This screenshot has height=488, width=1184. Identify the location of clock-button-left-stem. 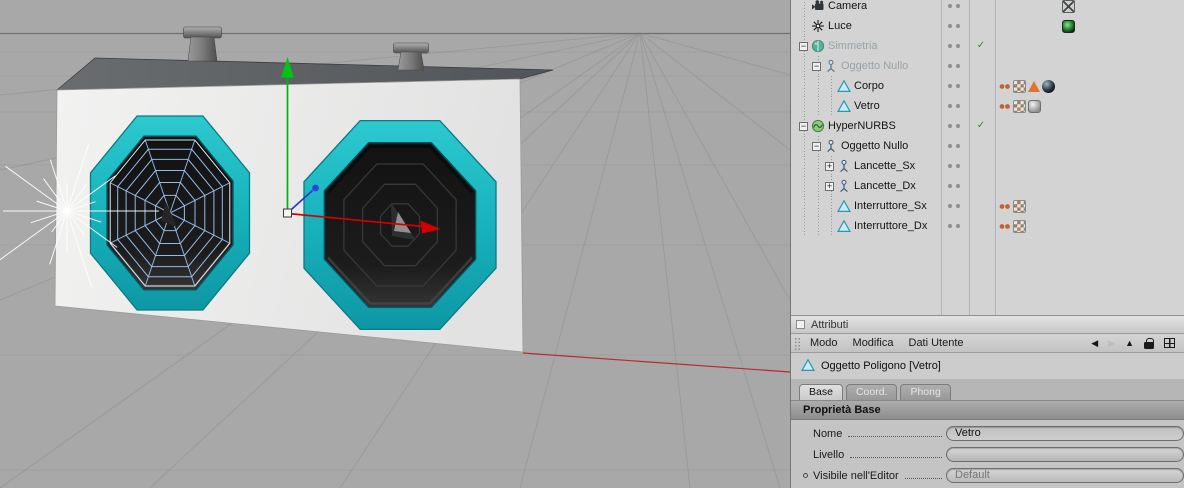
(202, 49).